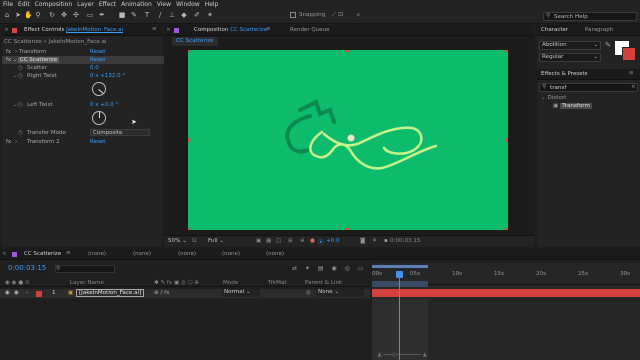 This screenshot has height=360, width=640. I want to click on menu-edit: Edit, so click(24, 4).